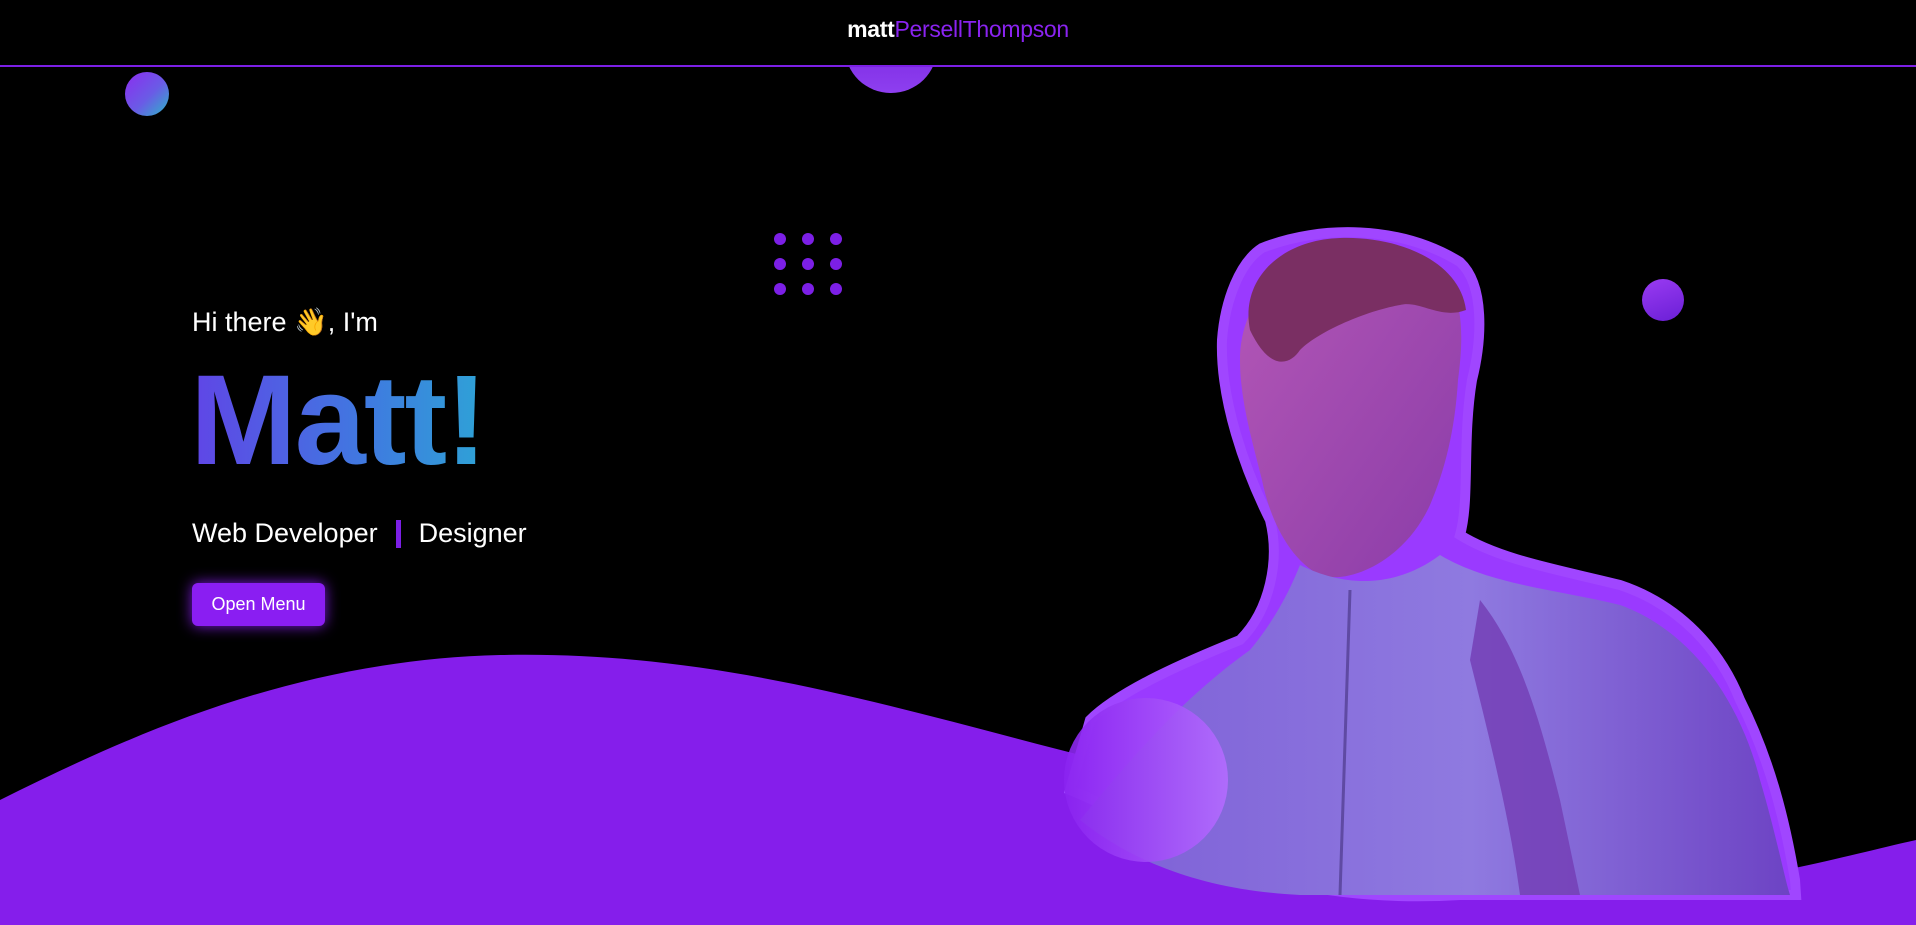 The width and height of the screenshot is (1916, 925). I want to click on logo-first-name: matt, so click(871, 29).